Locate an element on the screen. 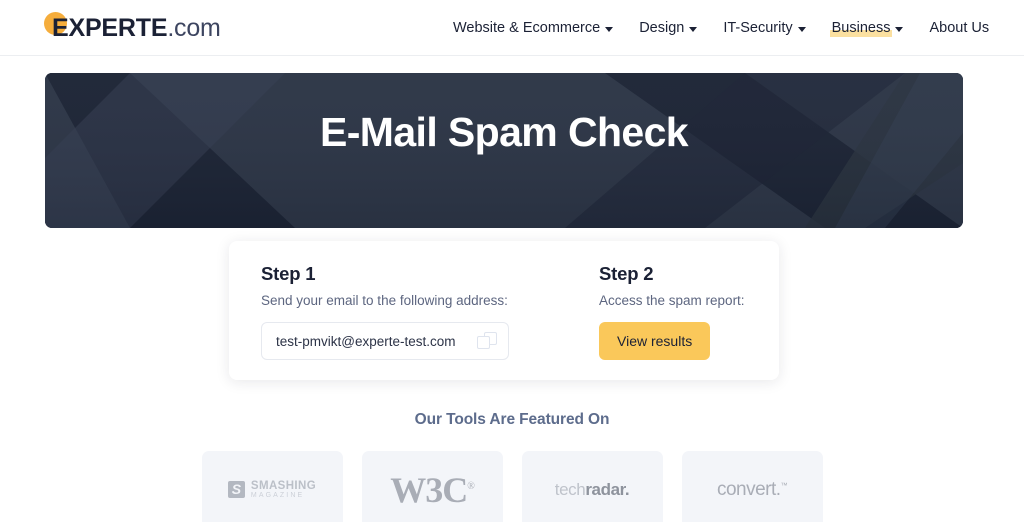 The image size is (1024, 522). w3c-registered-mark: ® is located at coordinates (471, 486).